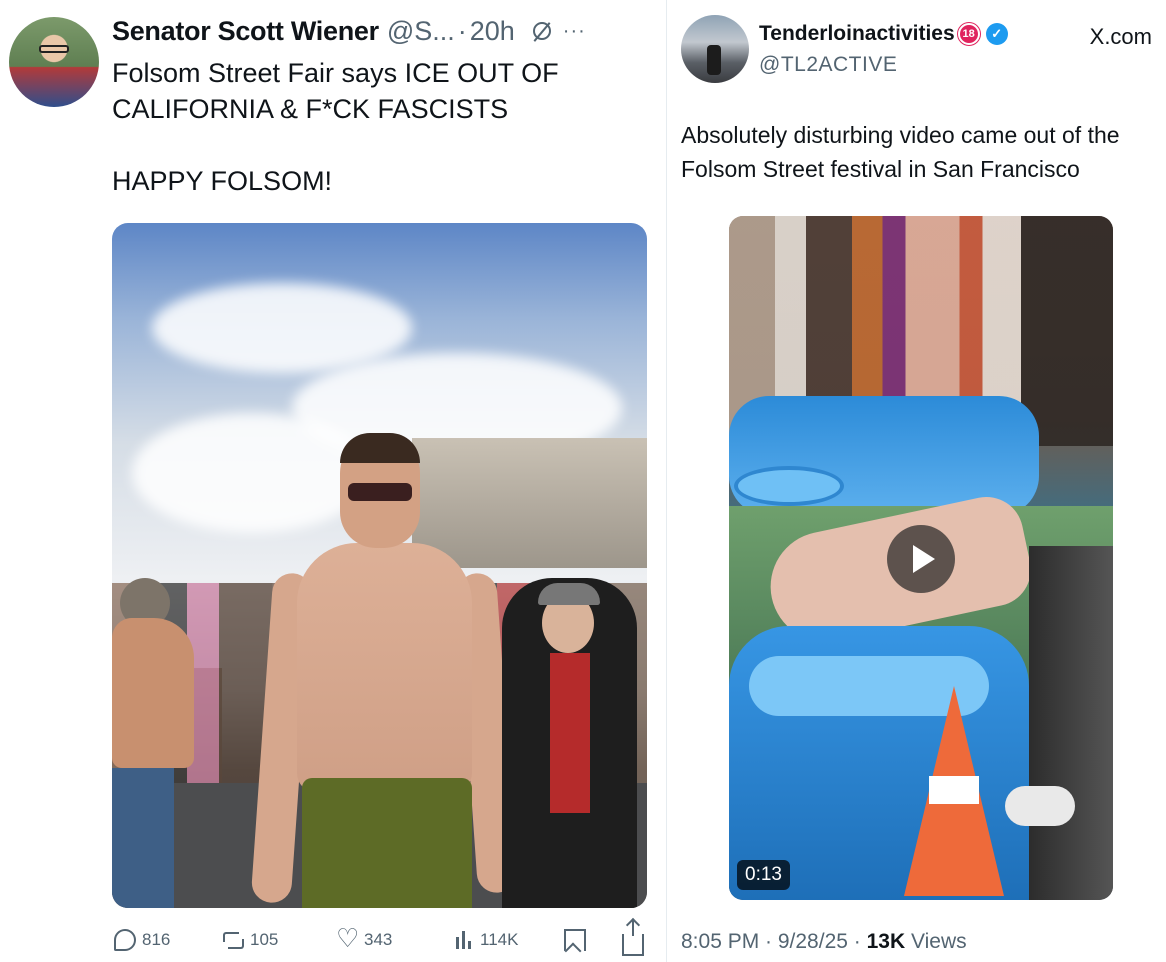  What do you see at coordinates (763, 875) in the screenshot?
I see `video-duration: 0:13` at bounding box center [763, 875].